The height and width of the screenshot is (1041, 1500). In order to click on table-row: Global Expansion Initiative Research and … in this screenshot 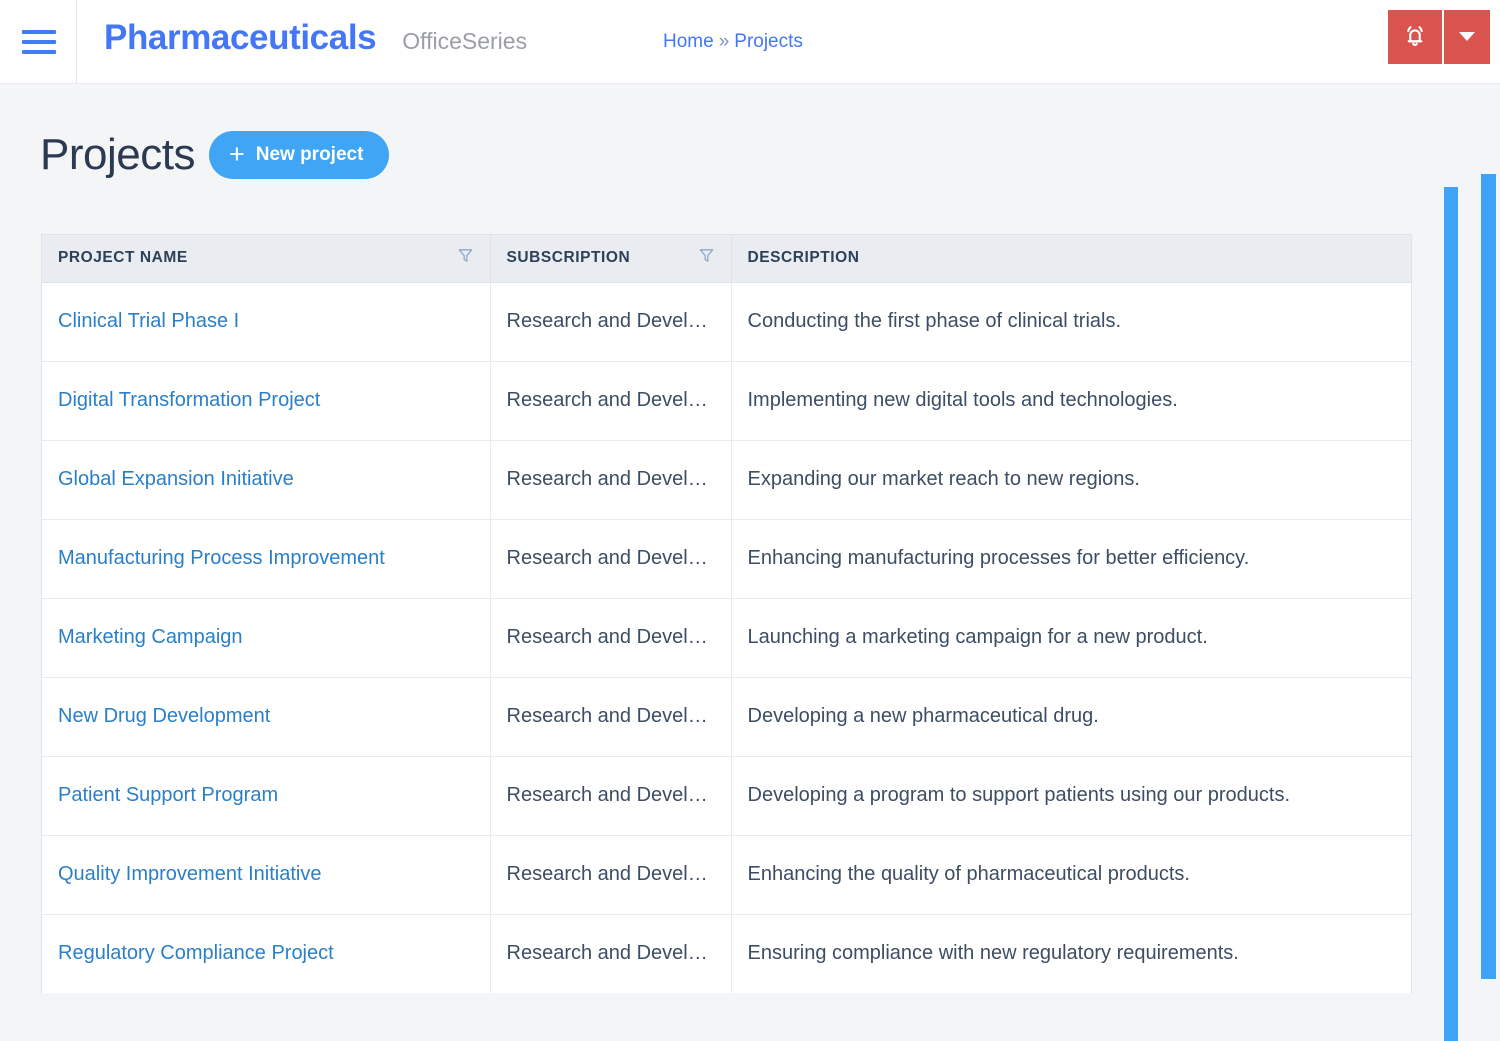, I will do `click(726, 479)`.